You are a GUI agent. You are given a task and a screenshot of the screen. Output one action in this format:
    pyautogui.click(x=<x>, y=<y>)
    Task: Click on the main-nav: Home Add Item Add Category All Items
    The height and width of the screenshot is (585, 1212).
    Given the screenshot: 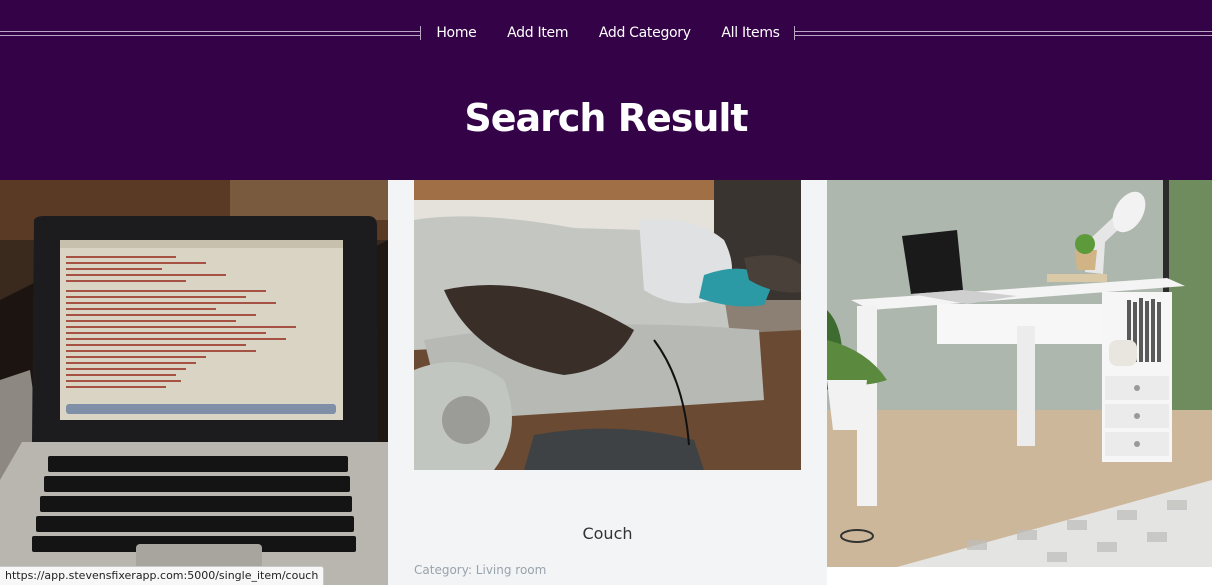 What is the action you would take?
    pyautogui.click(x=608, y=33)
    